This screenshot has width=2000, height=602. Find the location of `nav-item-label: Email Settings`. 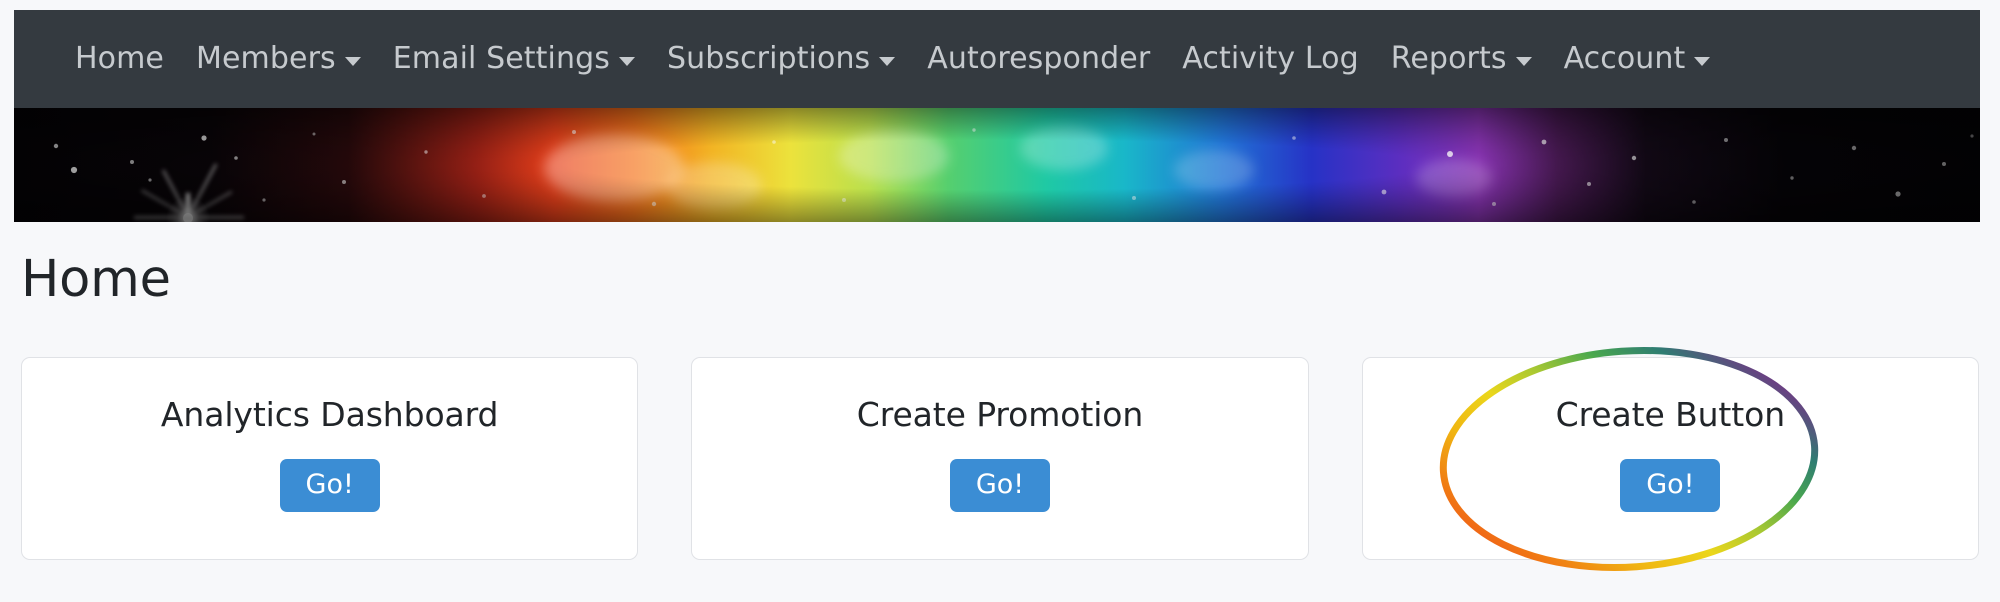

nav-item-label: Email Settings is located at coordinates (501, 58).